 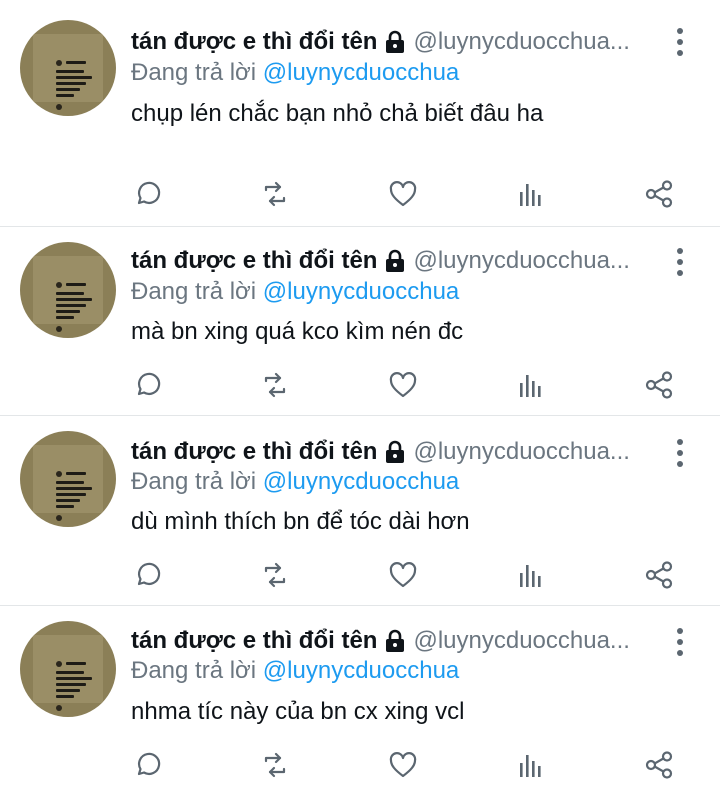 What do you see at coordinates (337, 113) in the screenshot?
I see `tweet-text: chụp lén chắc bạn nhỏ chả biết đâu ha` at bounding box center [337, 113].